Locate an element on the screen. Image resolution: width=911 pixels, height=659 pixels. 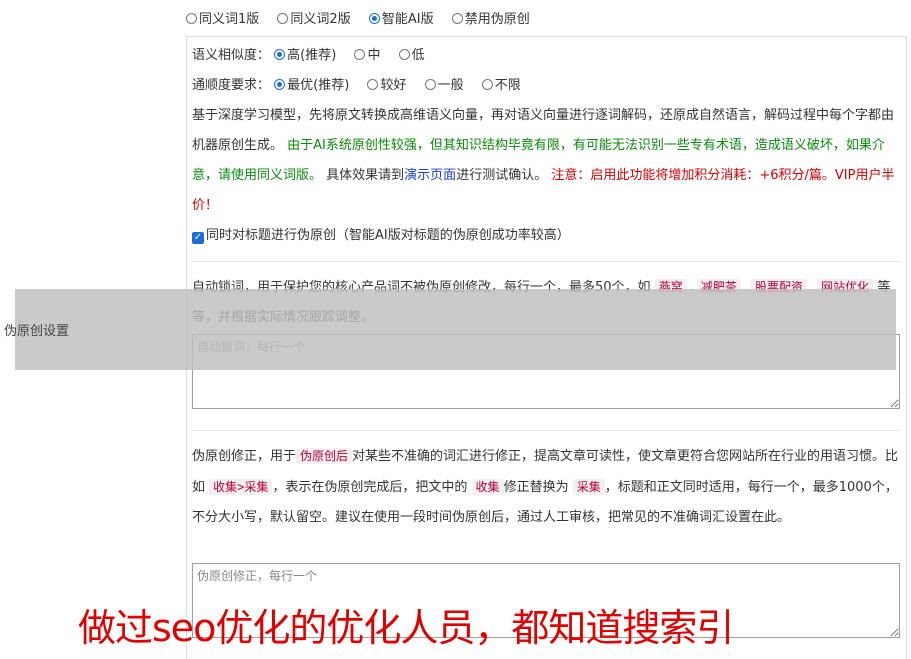
title-rewrite-checkbox: ✓ is located at coordinates (198, 238).